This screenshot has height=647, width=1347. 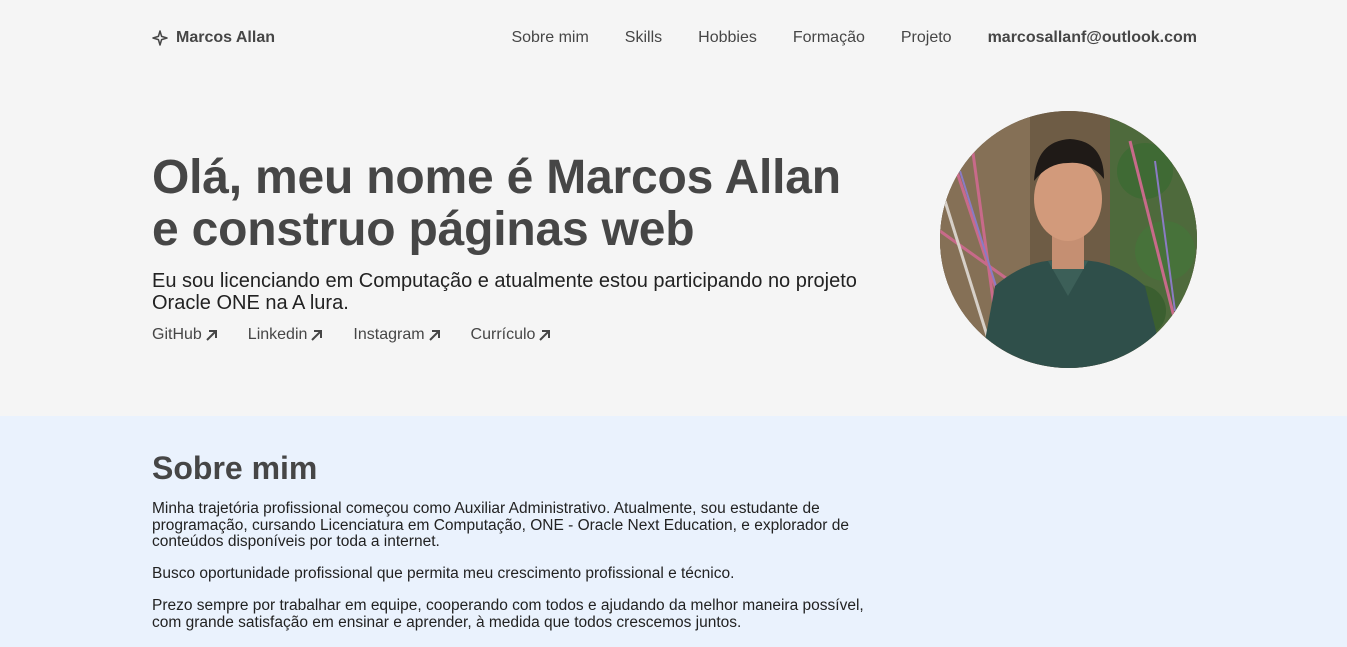 What do you see at coordinates (277, 334) in the screenshot?
I see `linkedin-link-label: Linkedin` at bounding box center [277, 334].